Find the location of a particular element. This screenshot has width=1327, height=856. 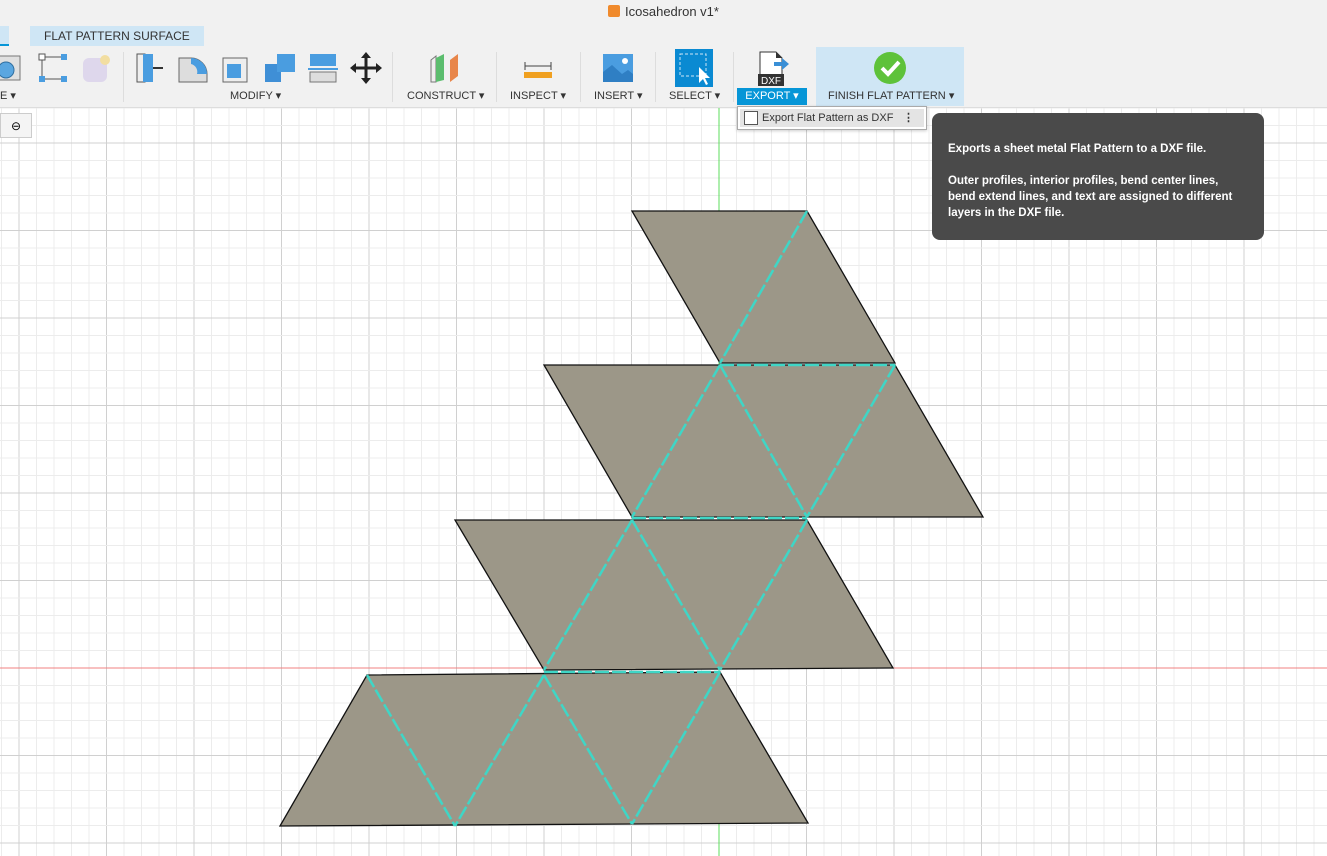

fillet-icon is located at coordinates (193, 68).